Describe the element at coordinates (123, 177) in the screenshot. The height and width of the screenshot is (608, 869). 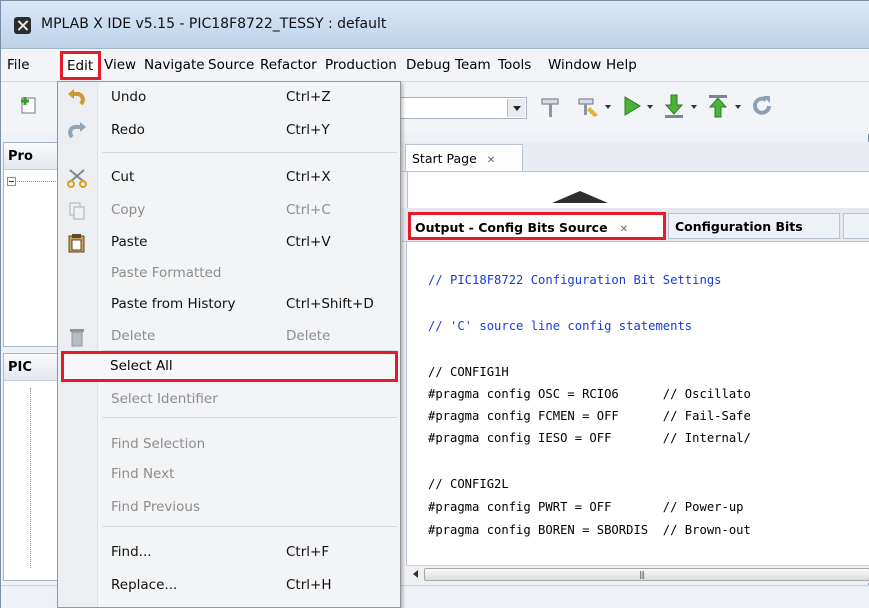
I see `menu-item-label: Cut` at that location.